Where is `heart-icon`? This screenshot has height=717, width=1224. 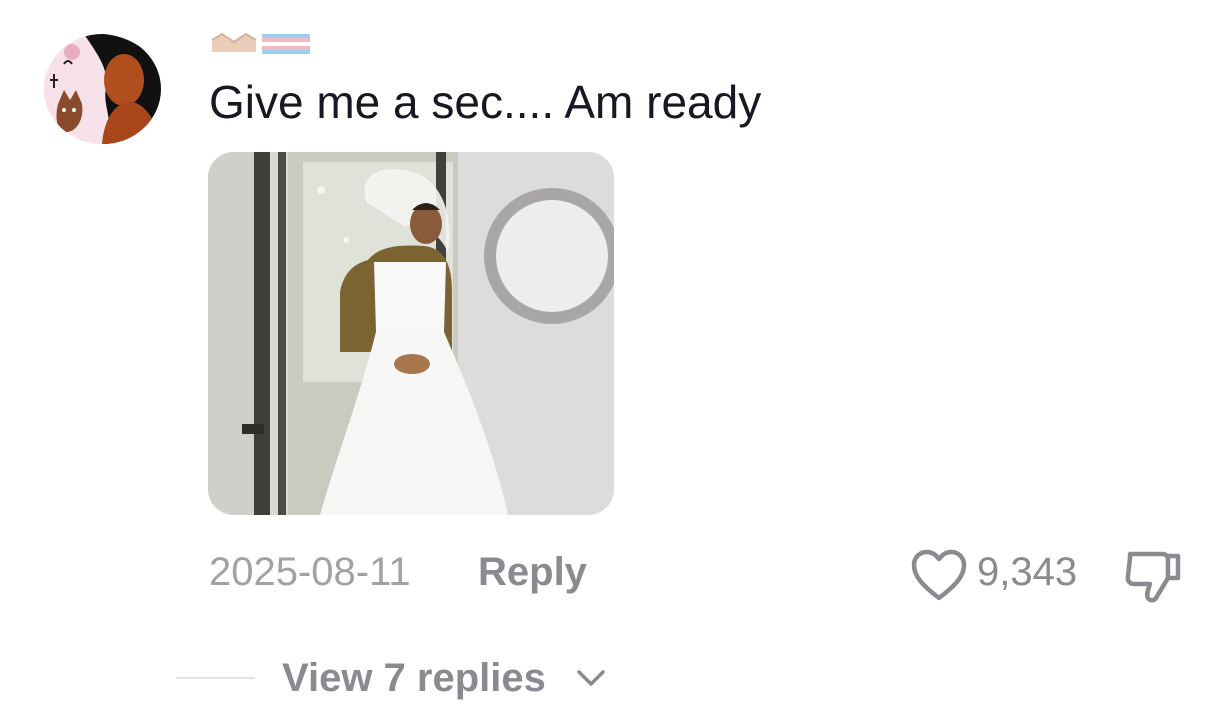
heart-icon is located at coordinates (939, 576).